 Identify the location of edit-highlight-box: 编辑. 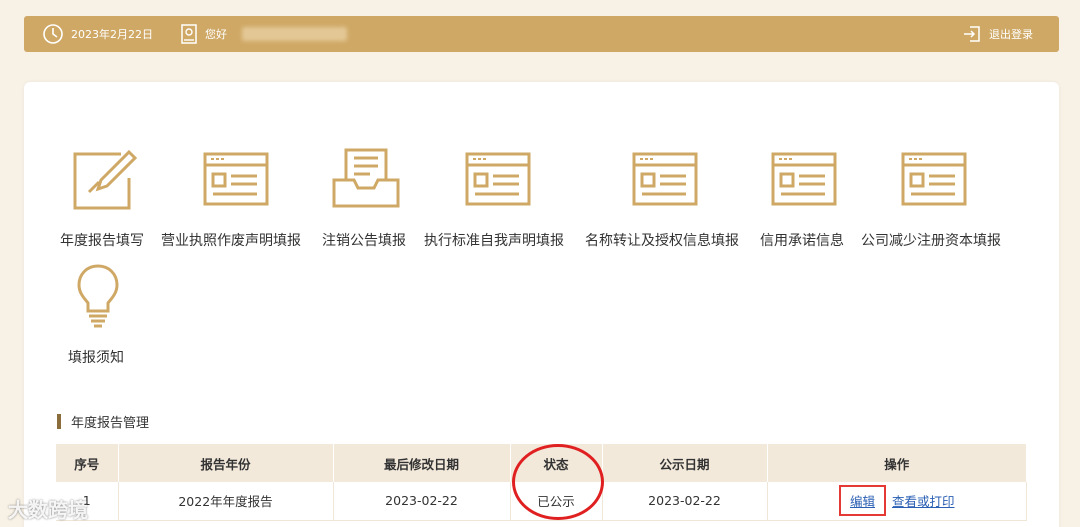
(862, 501).